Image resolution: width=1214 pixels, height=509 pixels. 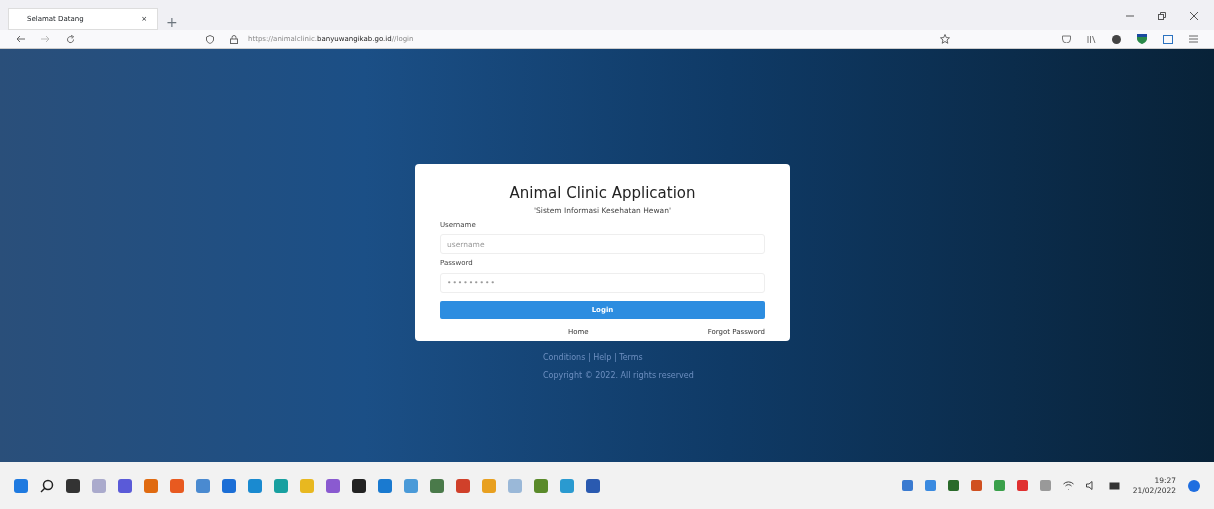 I want to click on restore-icon, so click(x=1162, y=16).